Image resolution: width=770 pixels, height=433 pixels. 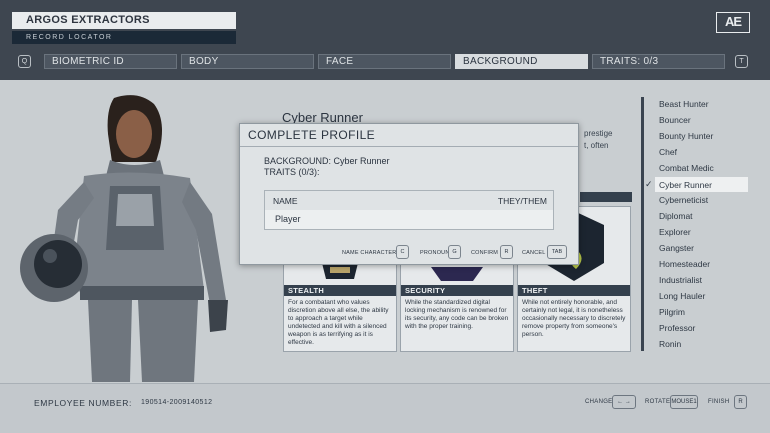 What do you see at coordinates (733, 22) in the screenshot?
I see `constellation-logo-icon: AE` at bounding box center [733, 22].